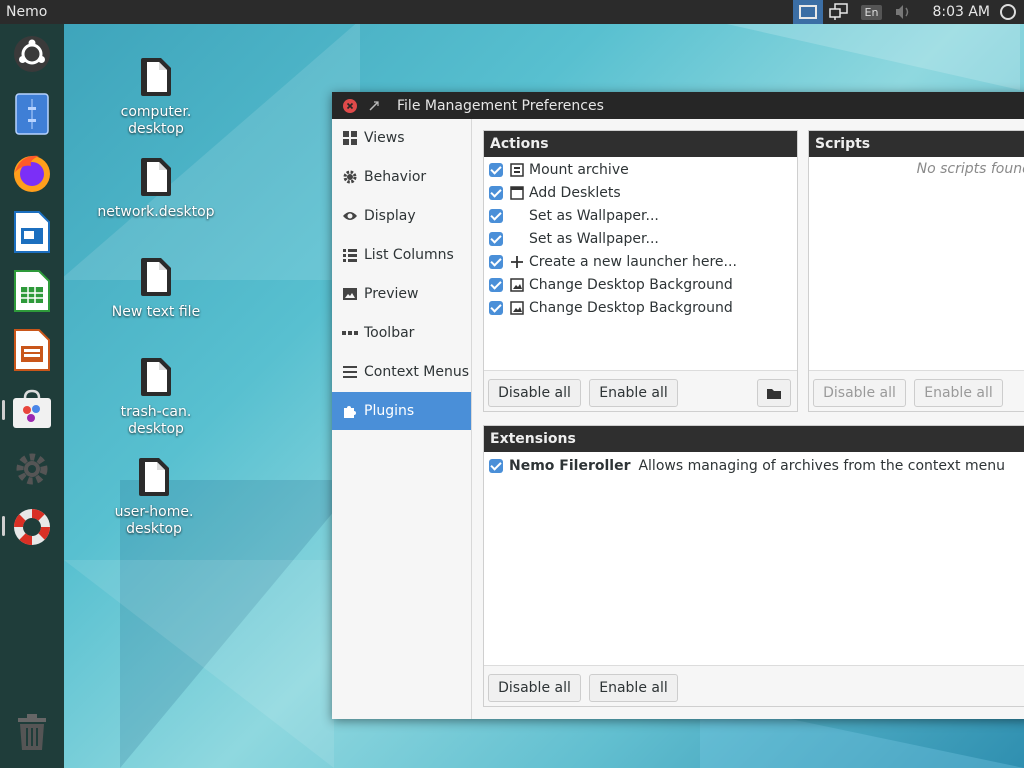 This screenshot has height=768, width=1024. What do you see at coordinates (350, 333) in the screenshot?
I see `dots-icon` at bounding box center [350, 333].